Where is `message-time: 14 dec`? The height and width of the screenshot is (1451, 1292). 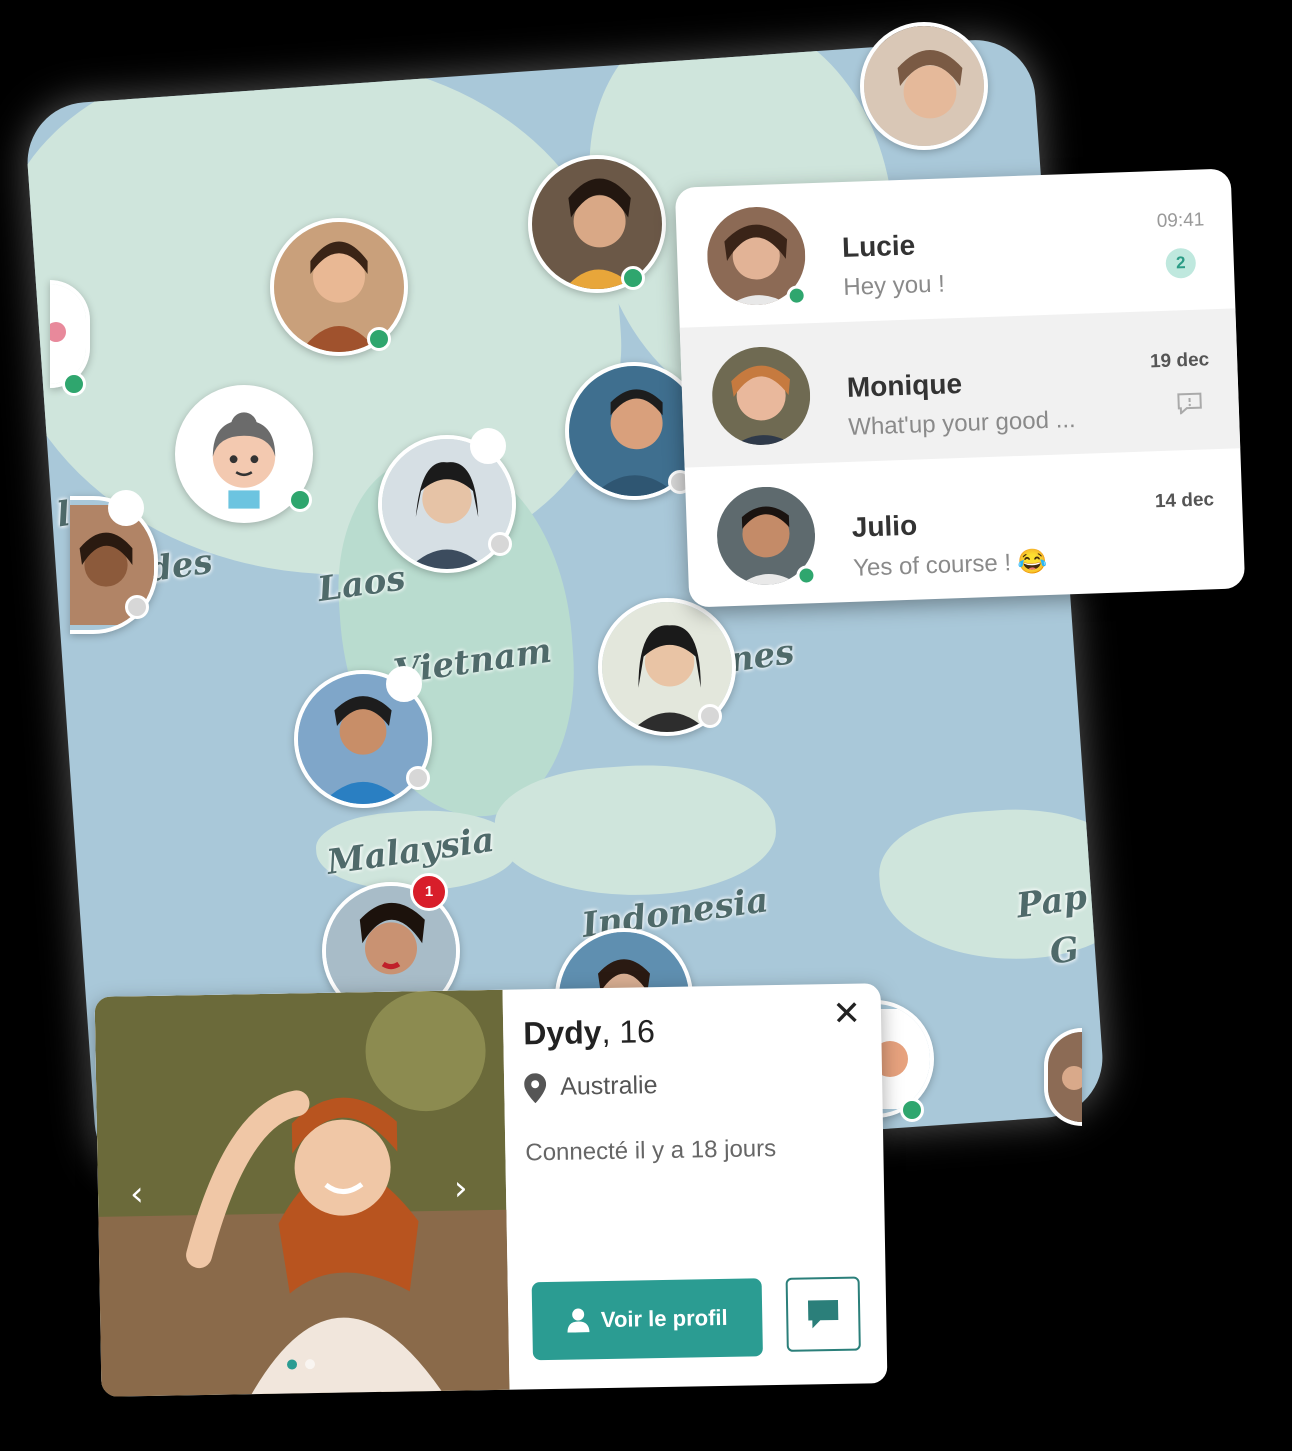
message-time: 14 dec is located at coordinates (1184, 501).